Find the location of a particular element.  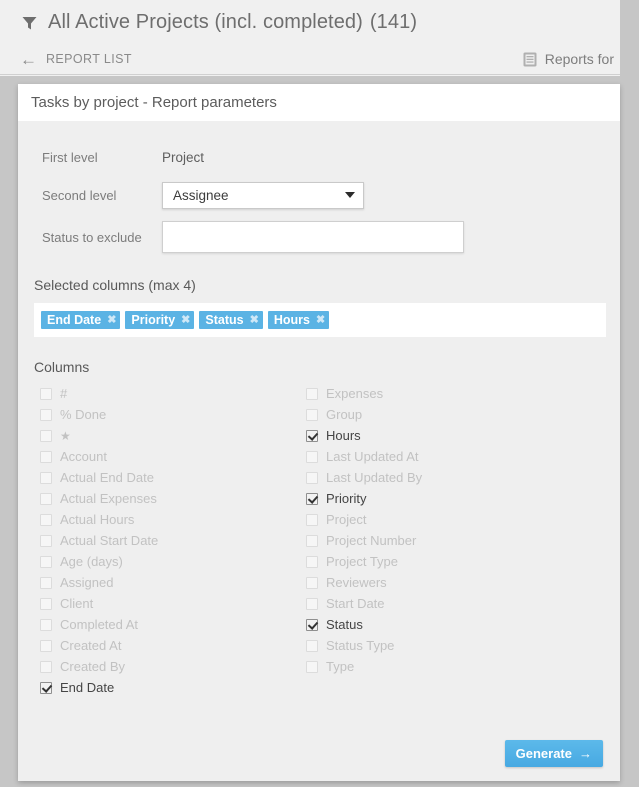

report-list-label: REPORT LIST is located at coordinates (89, 59).